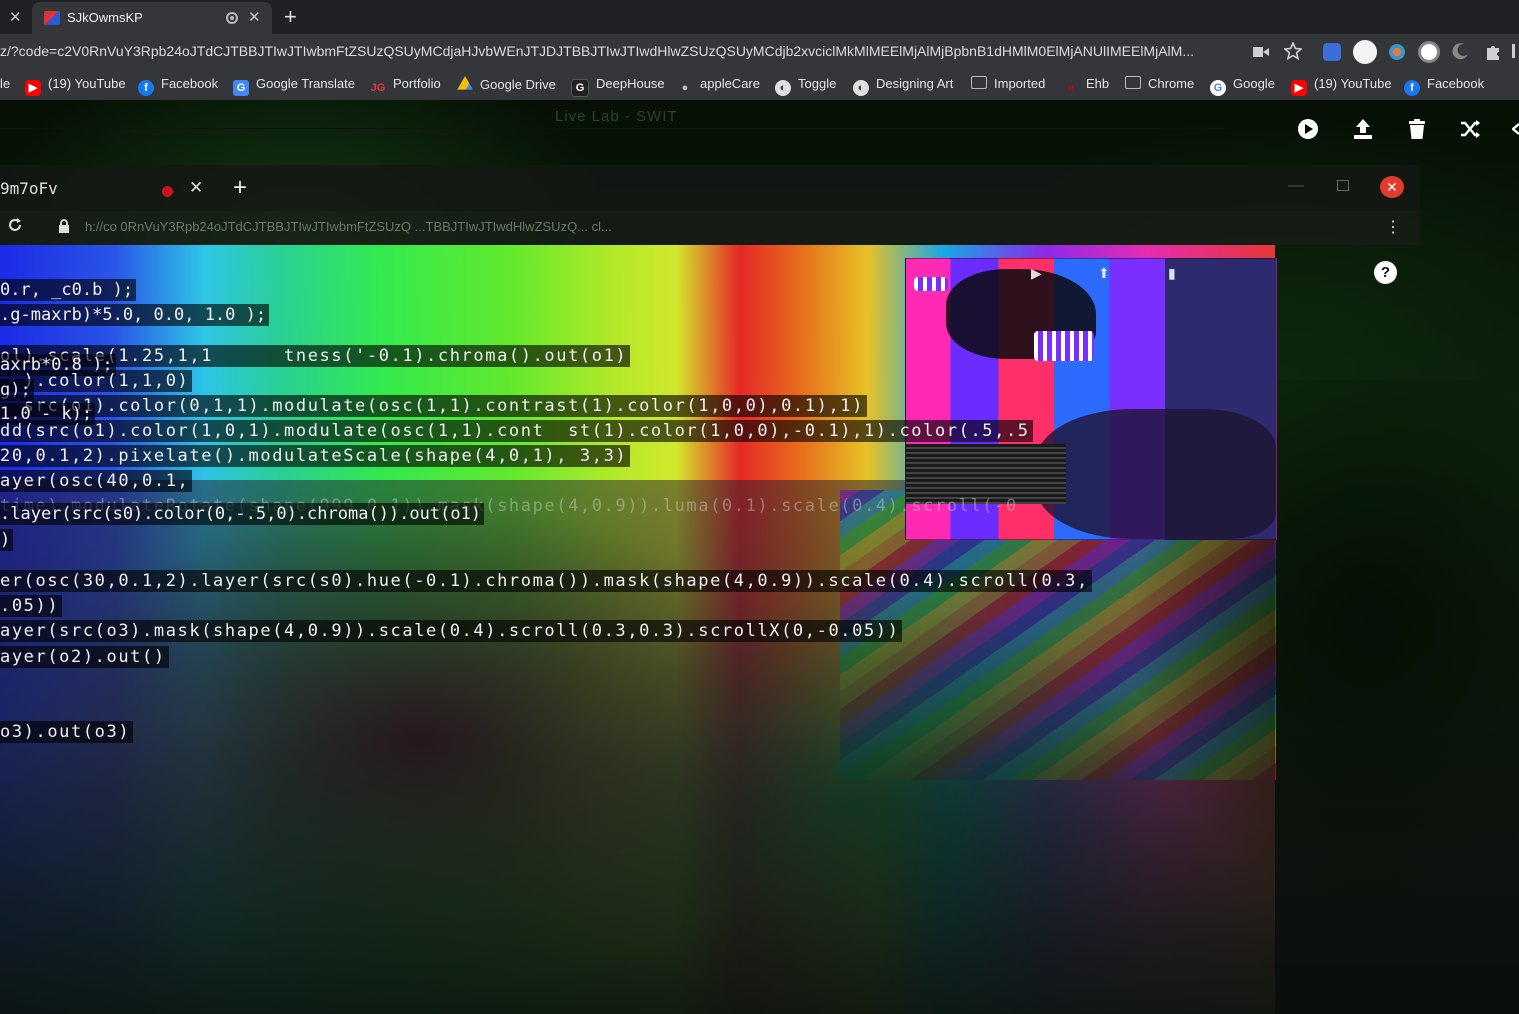 The width and height of the screenshot is (1519, 1014). Describe the element at coordinates (105, 17) in the screenshot. I see `tab-title: SJkOwmsKP` at that location.